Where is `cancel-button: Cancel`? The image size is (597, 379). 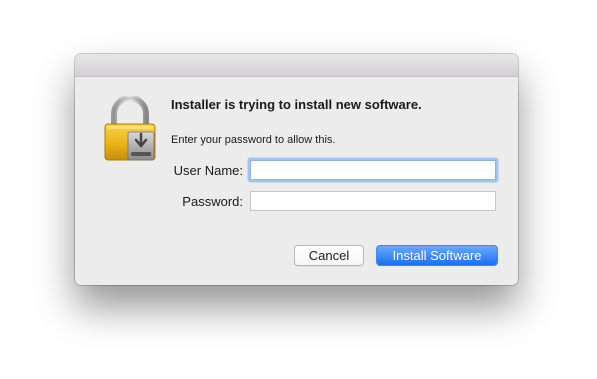
cancel-button: Cancel is located at coordinates (329, 255).